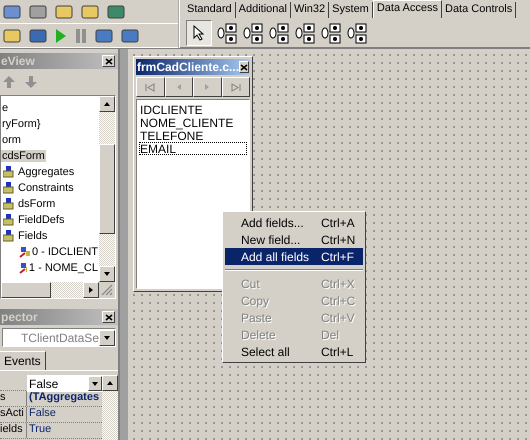 The image size is (530, 440). What do you see at coordinates (19, 317) in the screenshot?
I see `panel-title: pector` at bounding box center [19, 317].